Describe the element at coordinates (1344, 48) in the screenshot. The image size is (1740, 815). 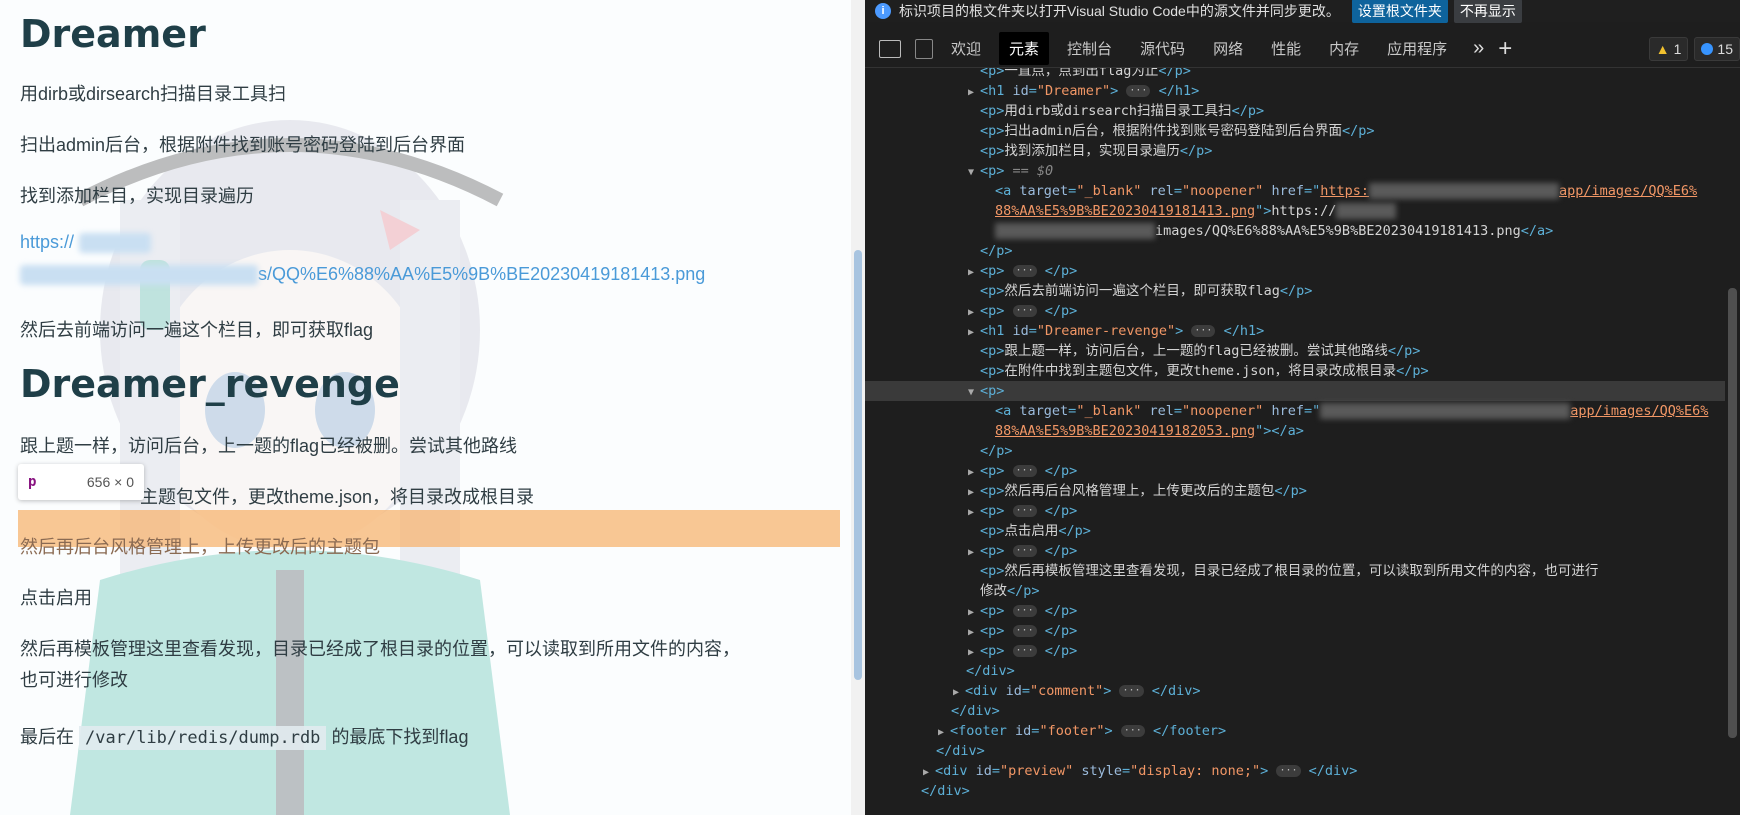
I see `tab-memory: 内存` at that location.